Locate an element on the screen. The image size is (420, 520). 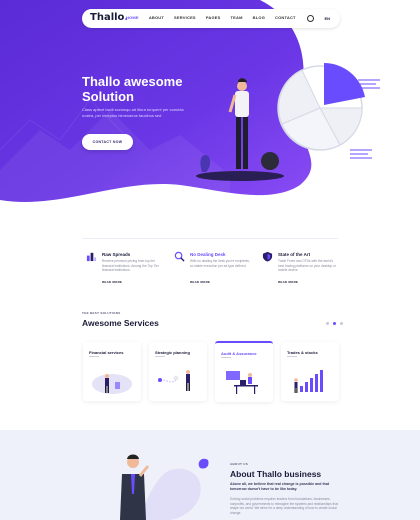
nav-link-services: Services is located at coordinates (185, 17).